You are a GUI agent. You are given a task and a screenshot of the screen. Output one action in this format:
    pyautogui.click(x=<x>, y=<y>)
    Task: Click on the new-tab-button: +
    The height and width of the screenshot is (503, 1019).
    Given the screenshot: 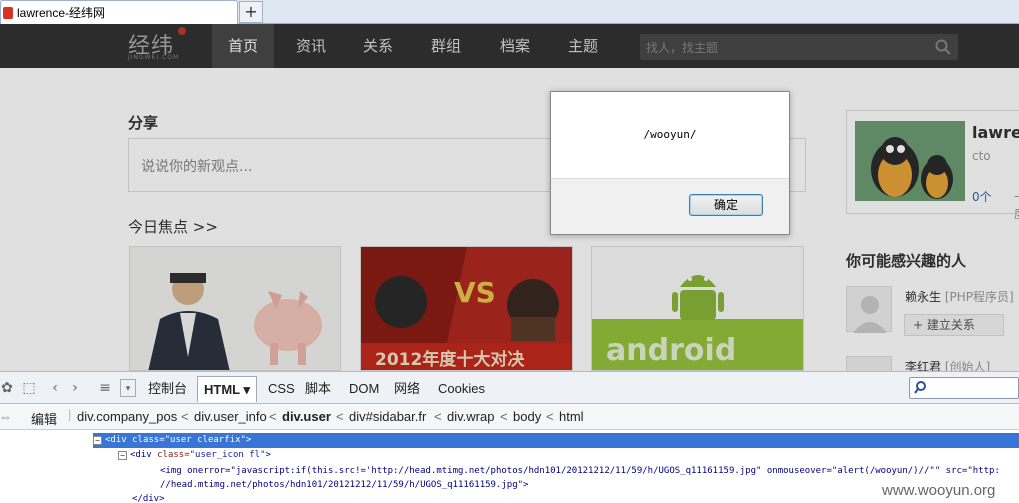 What is the action you would take?
    pyautogui.click(x=251, y=12)
    